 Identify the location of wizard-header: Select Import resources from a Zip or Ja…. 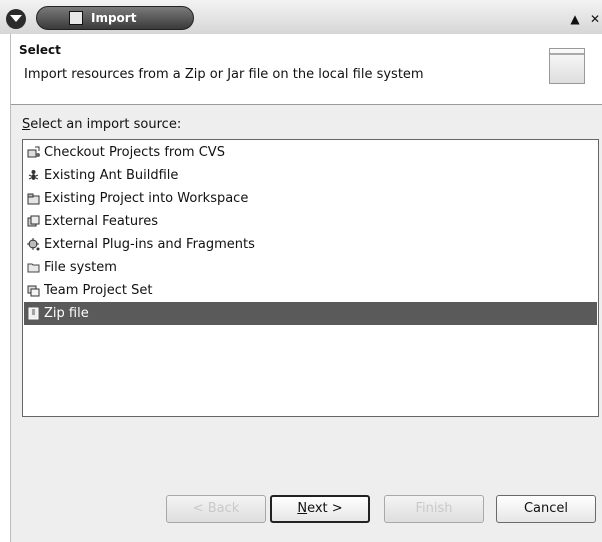
(306, 69).